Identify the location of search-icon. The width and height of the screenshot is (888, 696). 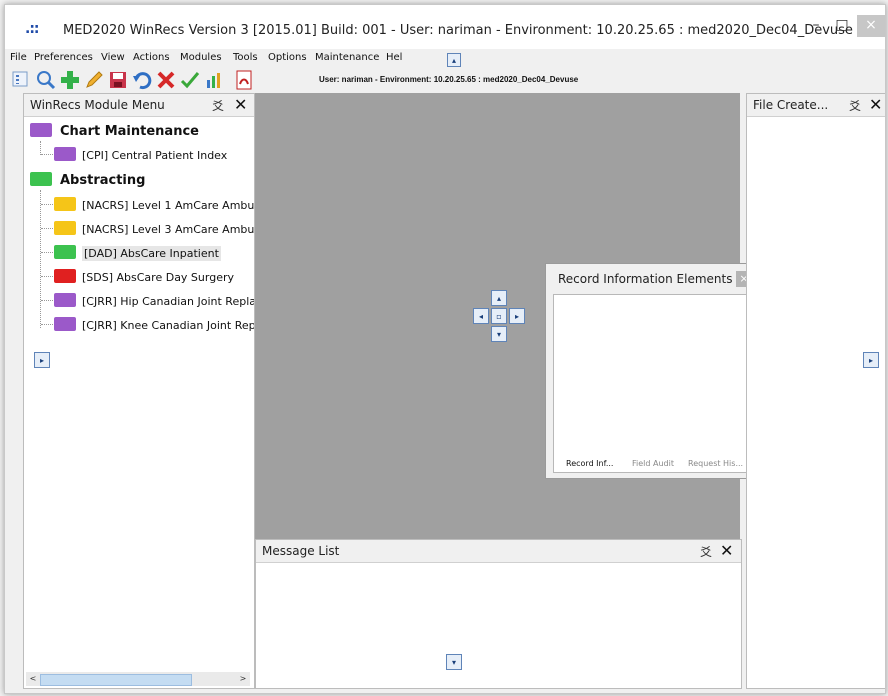
(46, 80).